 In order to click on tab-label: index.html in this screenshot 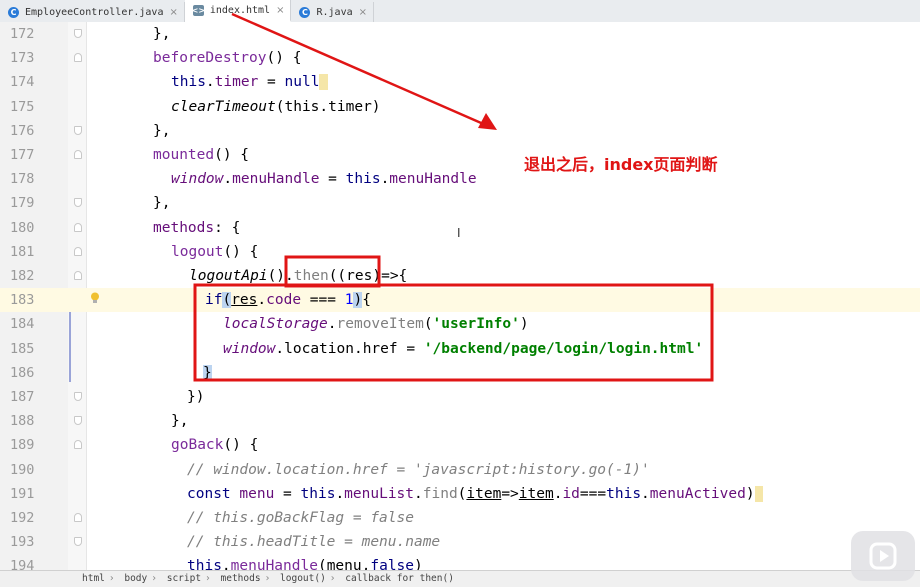, I will do `click(240, 10)`.